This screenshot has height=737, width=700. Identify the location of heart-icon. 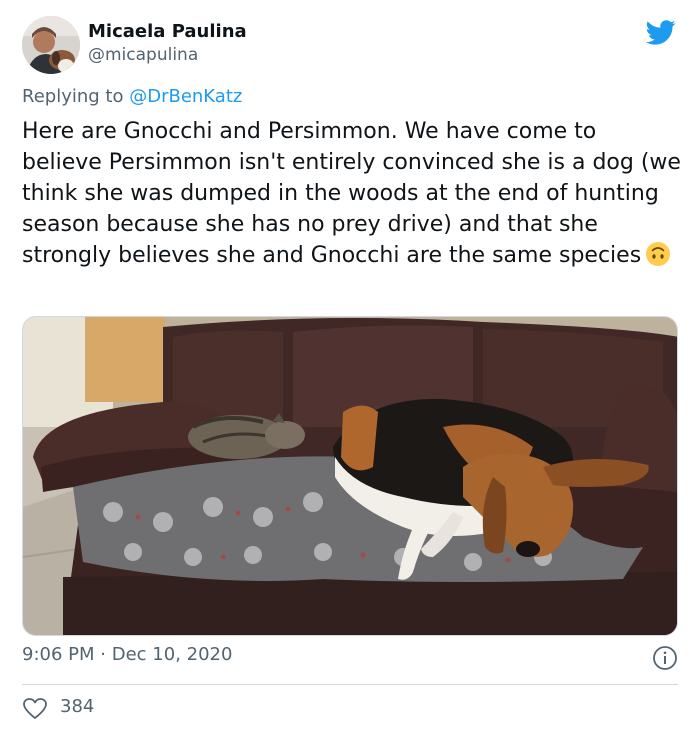
(35, 709).